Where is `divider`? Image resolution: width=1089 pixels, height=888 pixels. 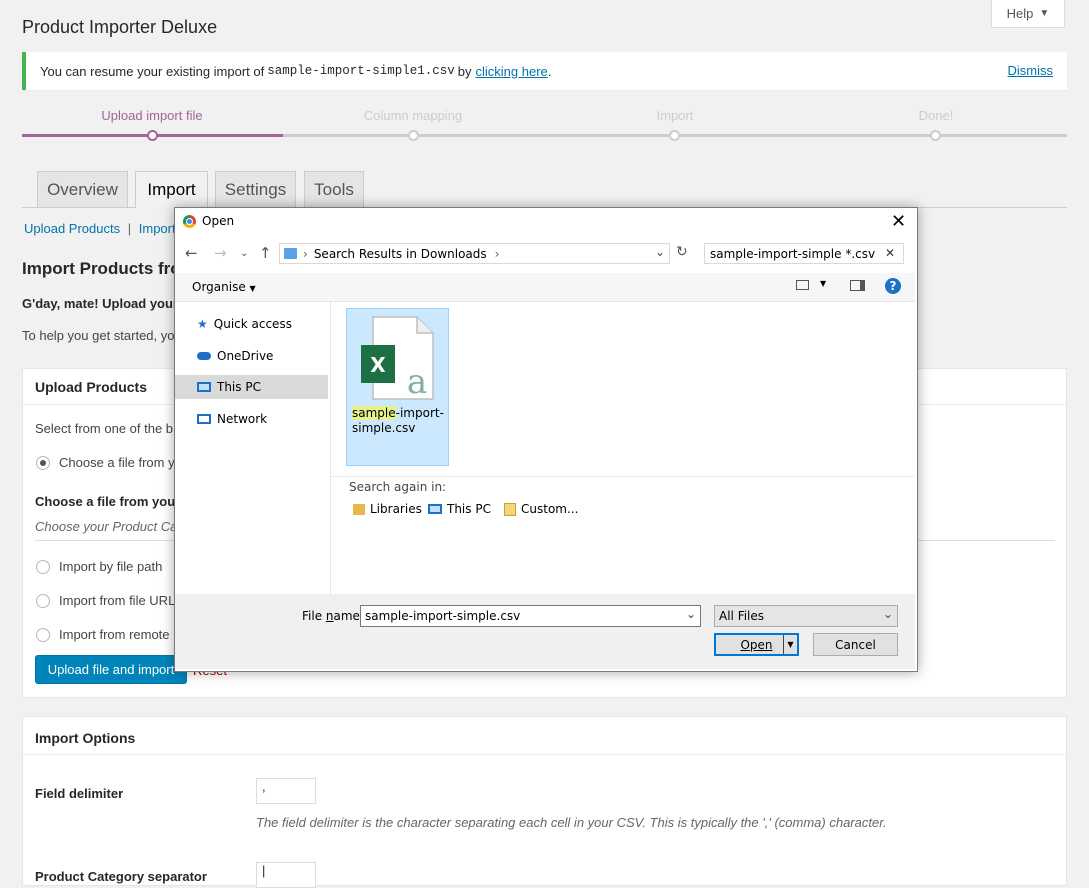 divider is located at coordinates (544, 754).